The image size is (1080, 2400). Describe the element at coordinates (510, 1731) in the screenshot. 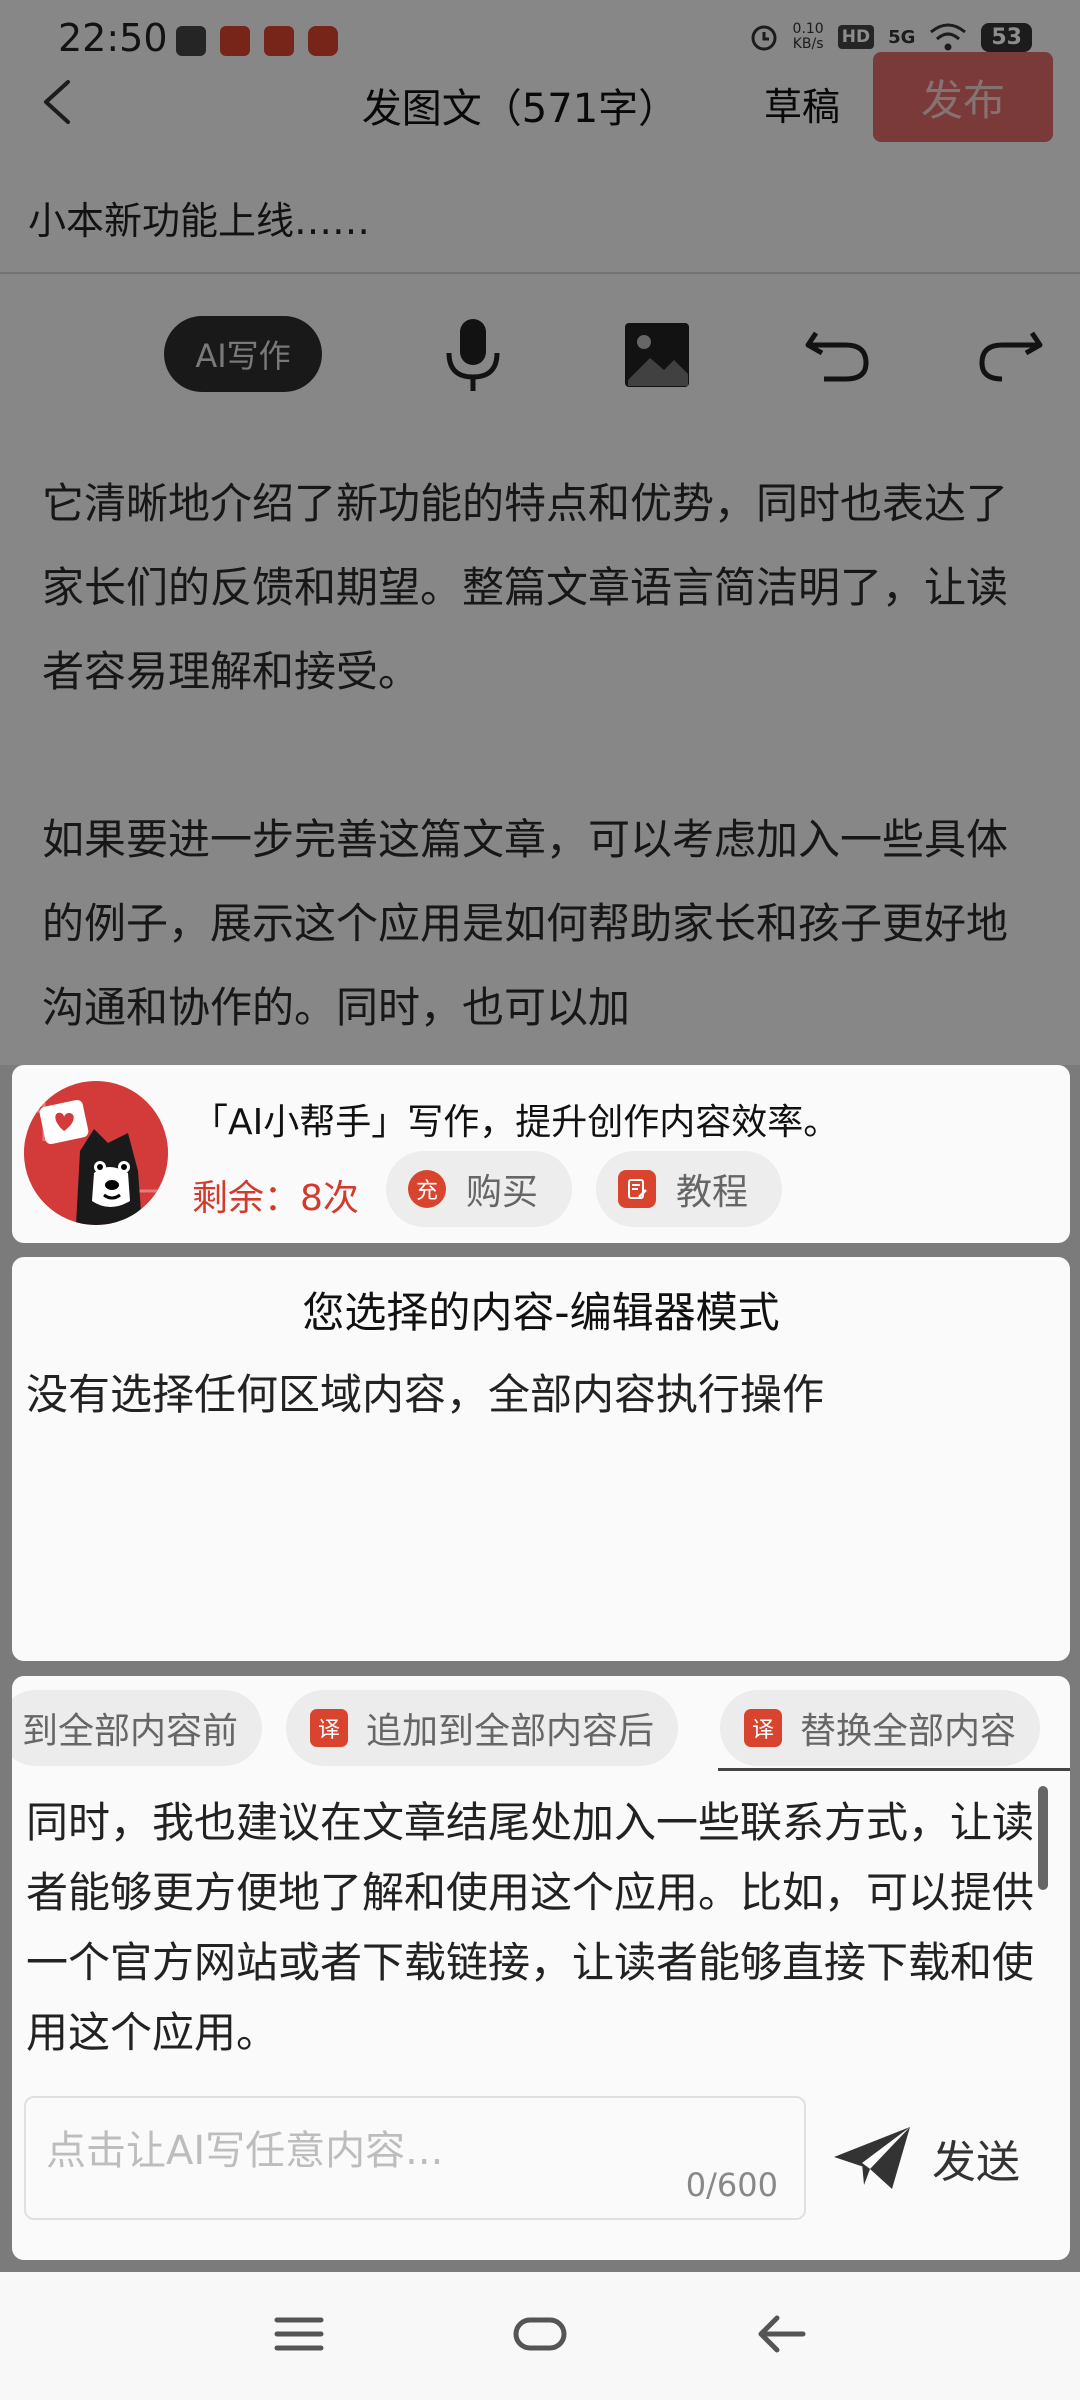

I see `append-after-label: 追加到全部内容后` at that location.